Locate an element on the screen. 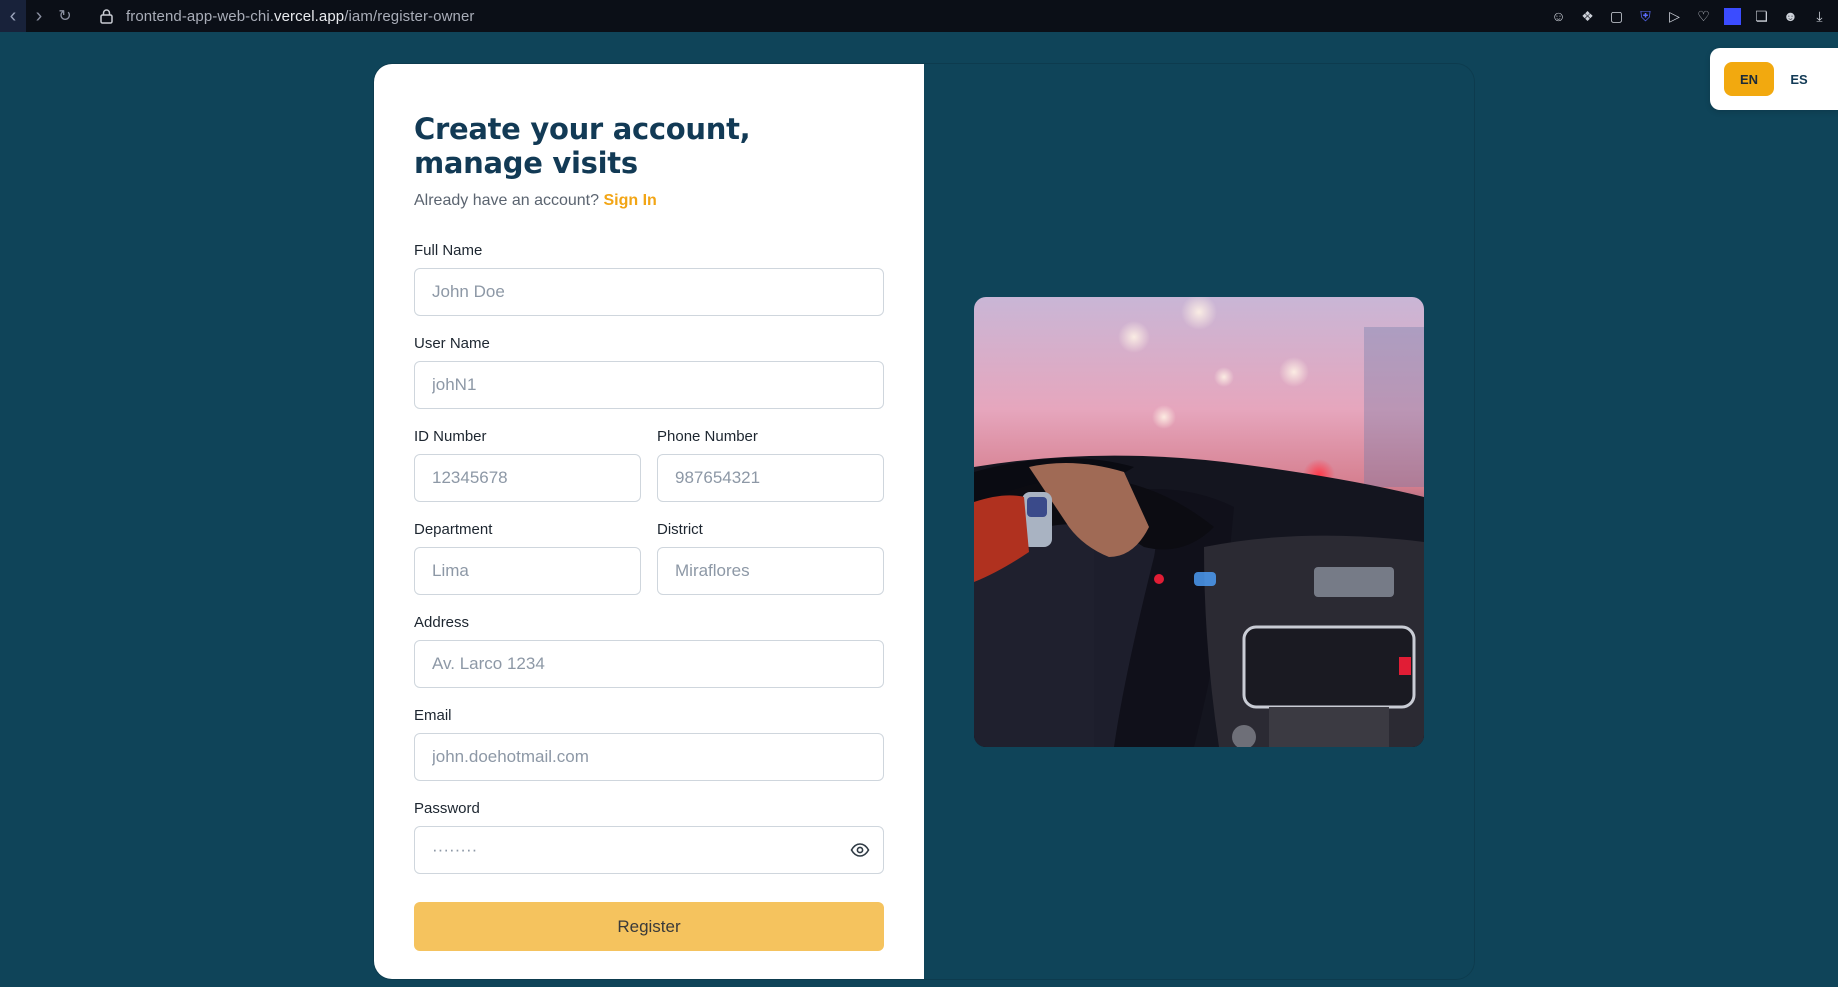  signin-prompt-text: Already have an account? is located at coordinates (507, 200).